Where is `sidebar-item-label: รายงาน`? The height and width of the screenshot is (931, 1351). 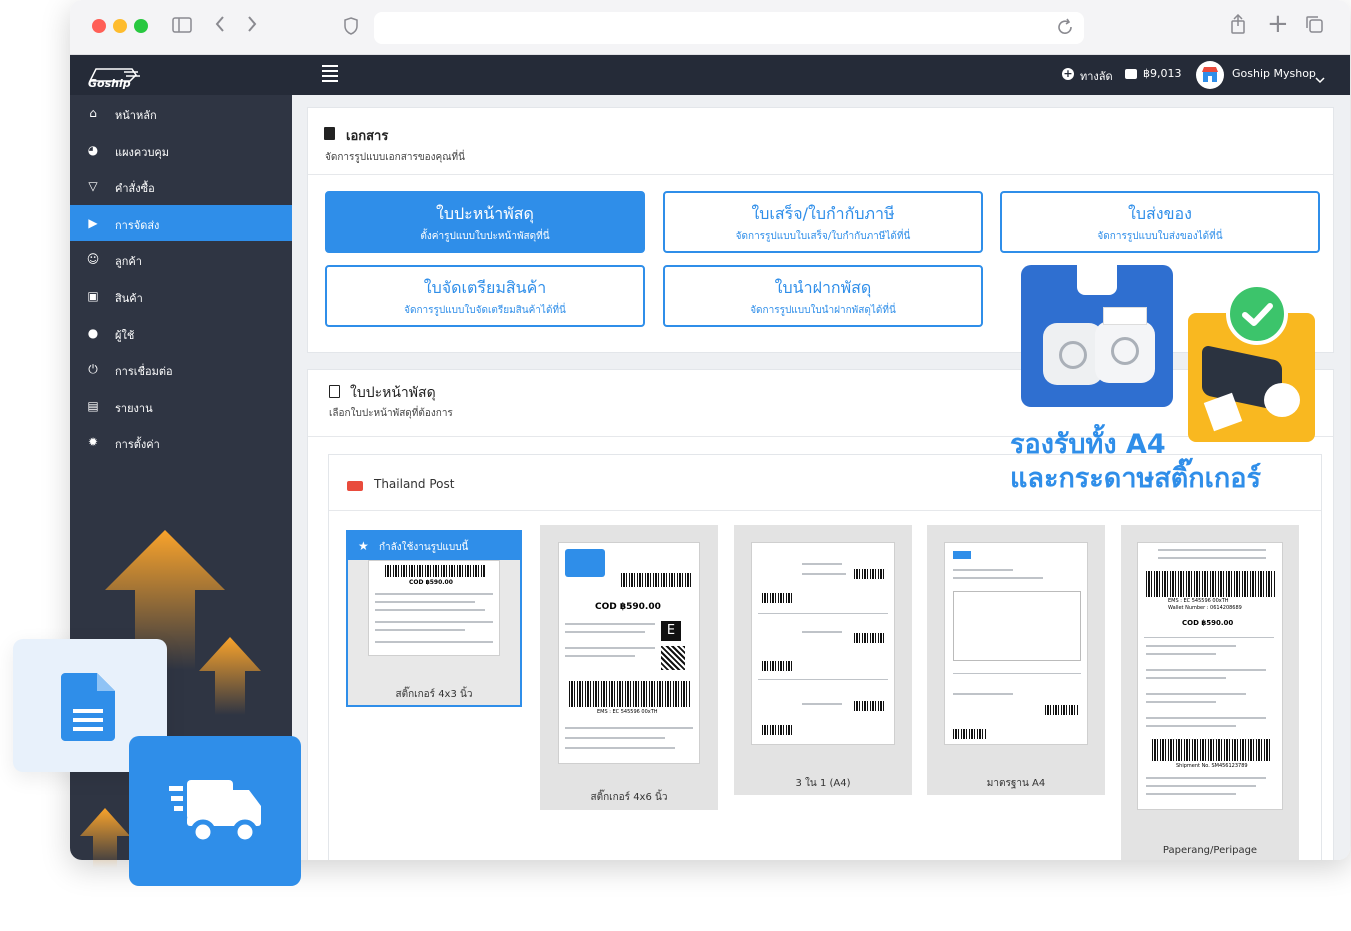 sidebar-item-label: รายงาน is located at coordinates (134, 408).